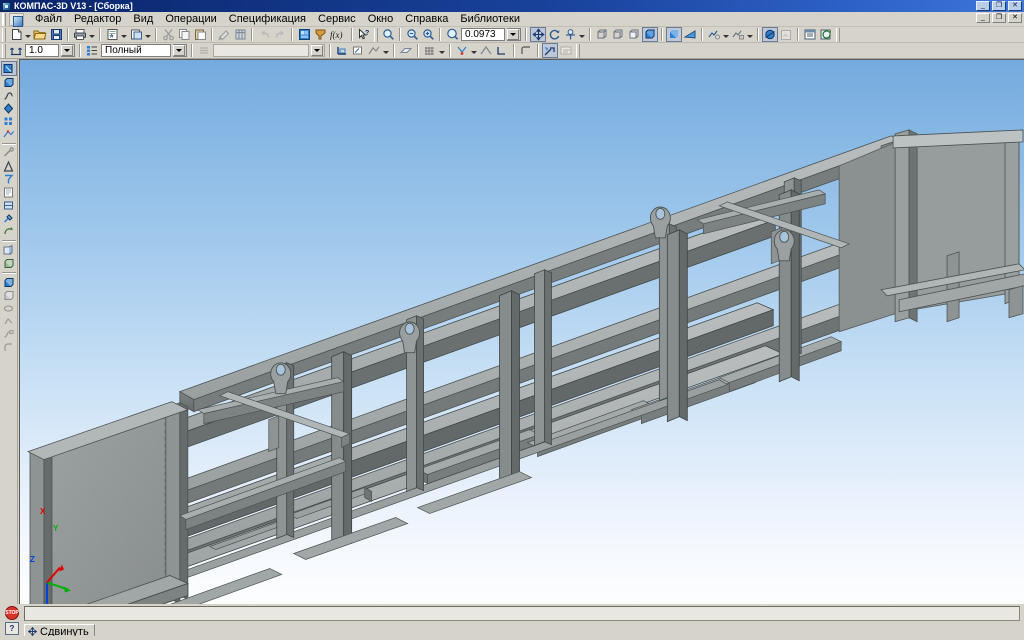  What do you see at coordinates (16, 34) in the screenshot?
I see `new-document-icon` at bounding box center [16, 34].